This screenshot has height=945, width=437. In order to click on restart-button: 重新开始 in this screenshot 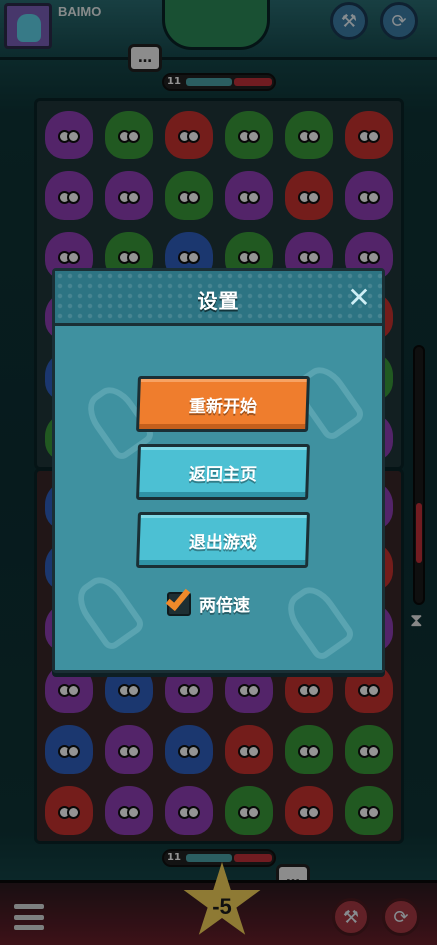, I will do `click(223, 404)`.